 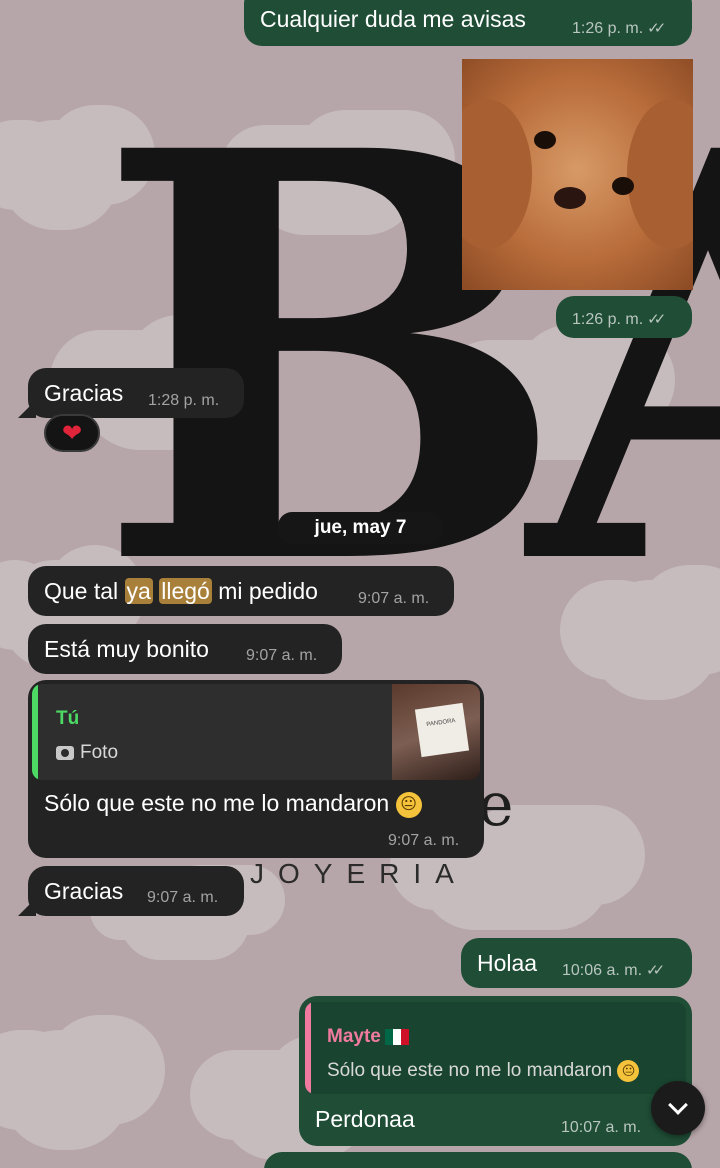 What do you see at coordinates (359, 873) in the screenshot?
I see `wallpaper-logo-word: JOYERIA` at bounding box center [359, 873].